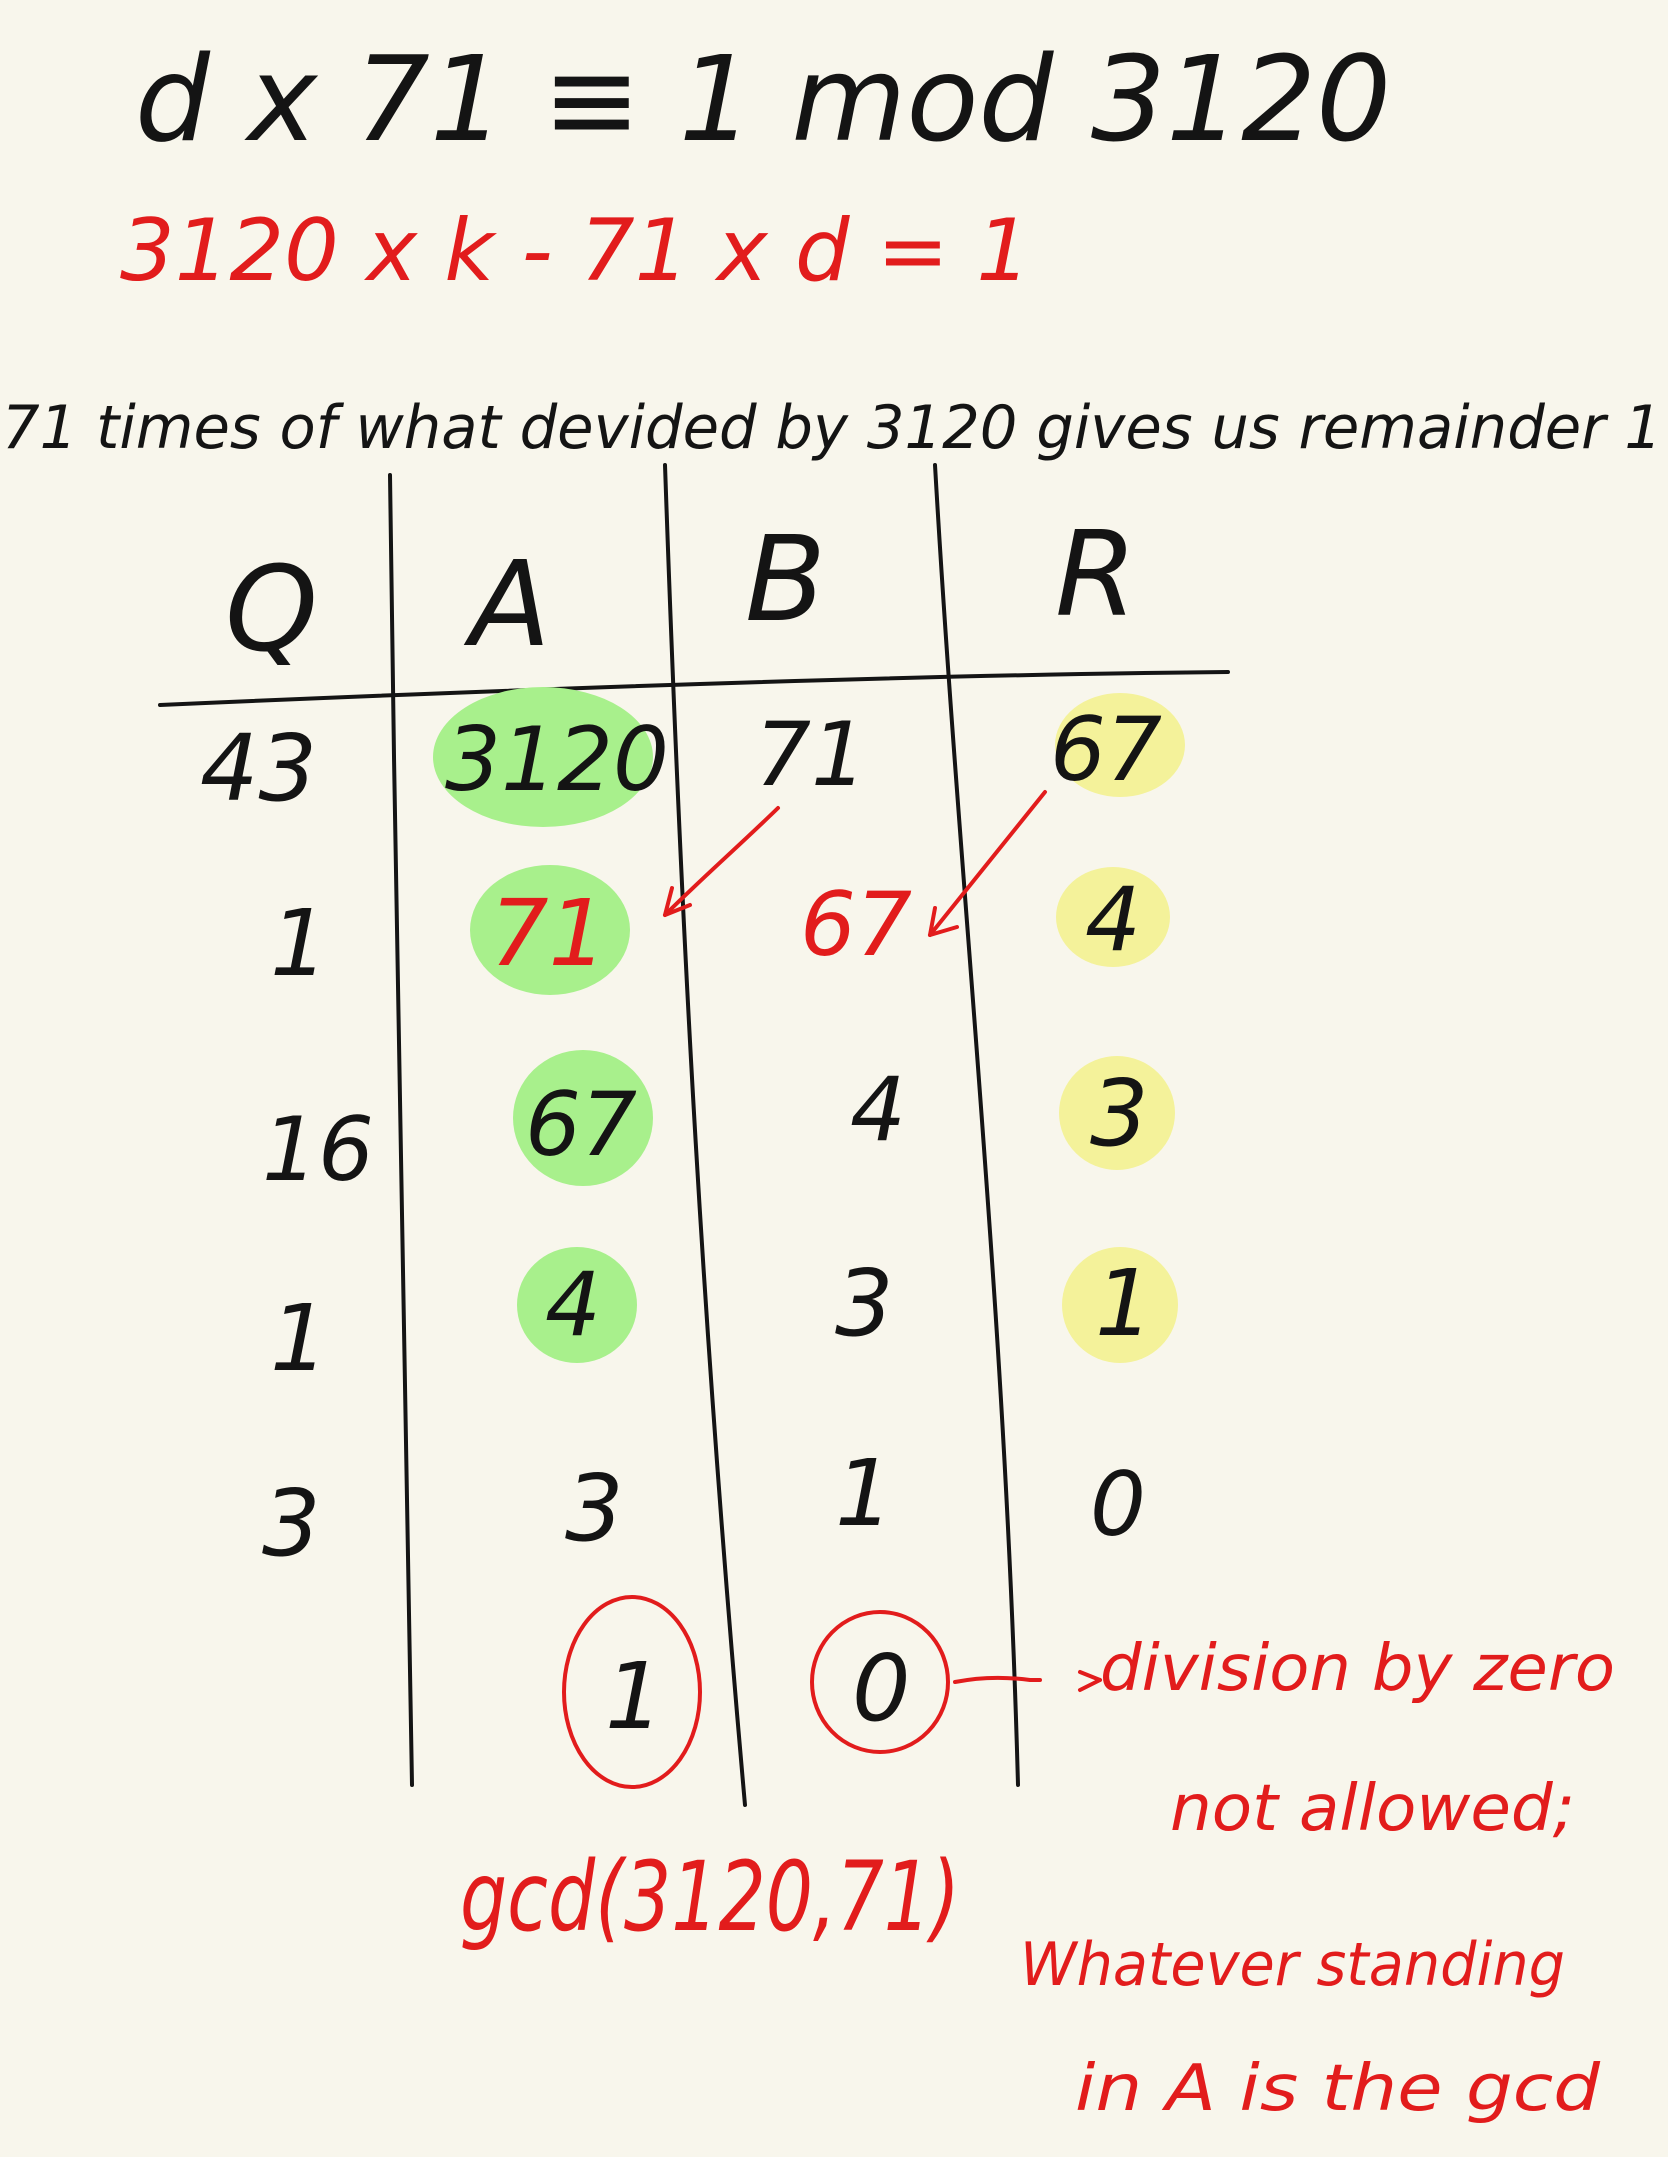  I want to click on cell-a: 67, so click(581, 1124).